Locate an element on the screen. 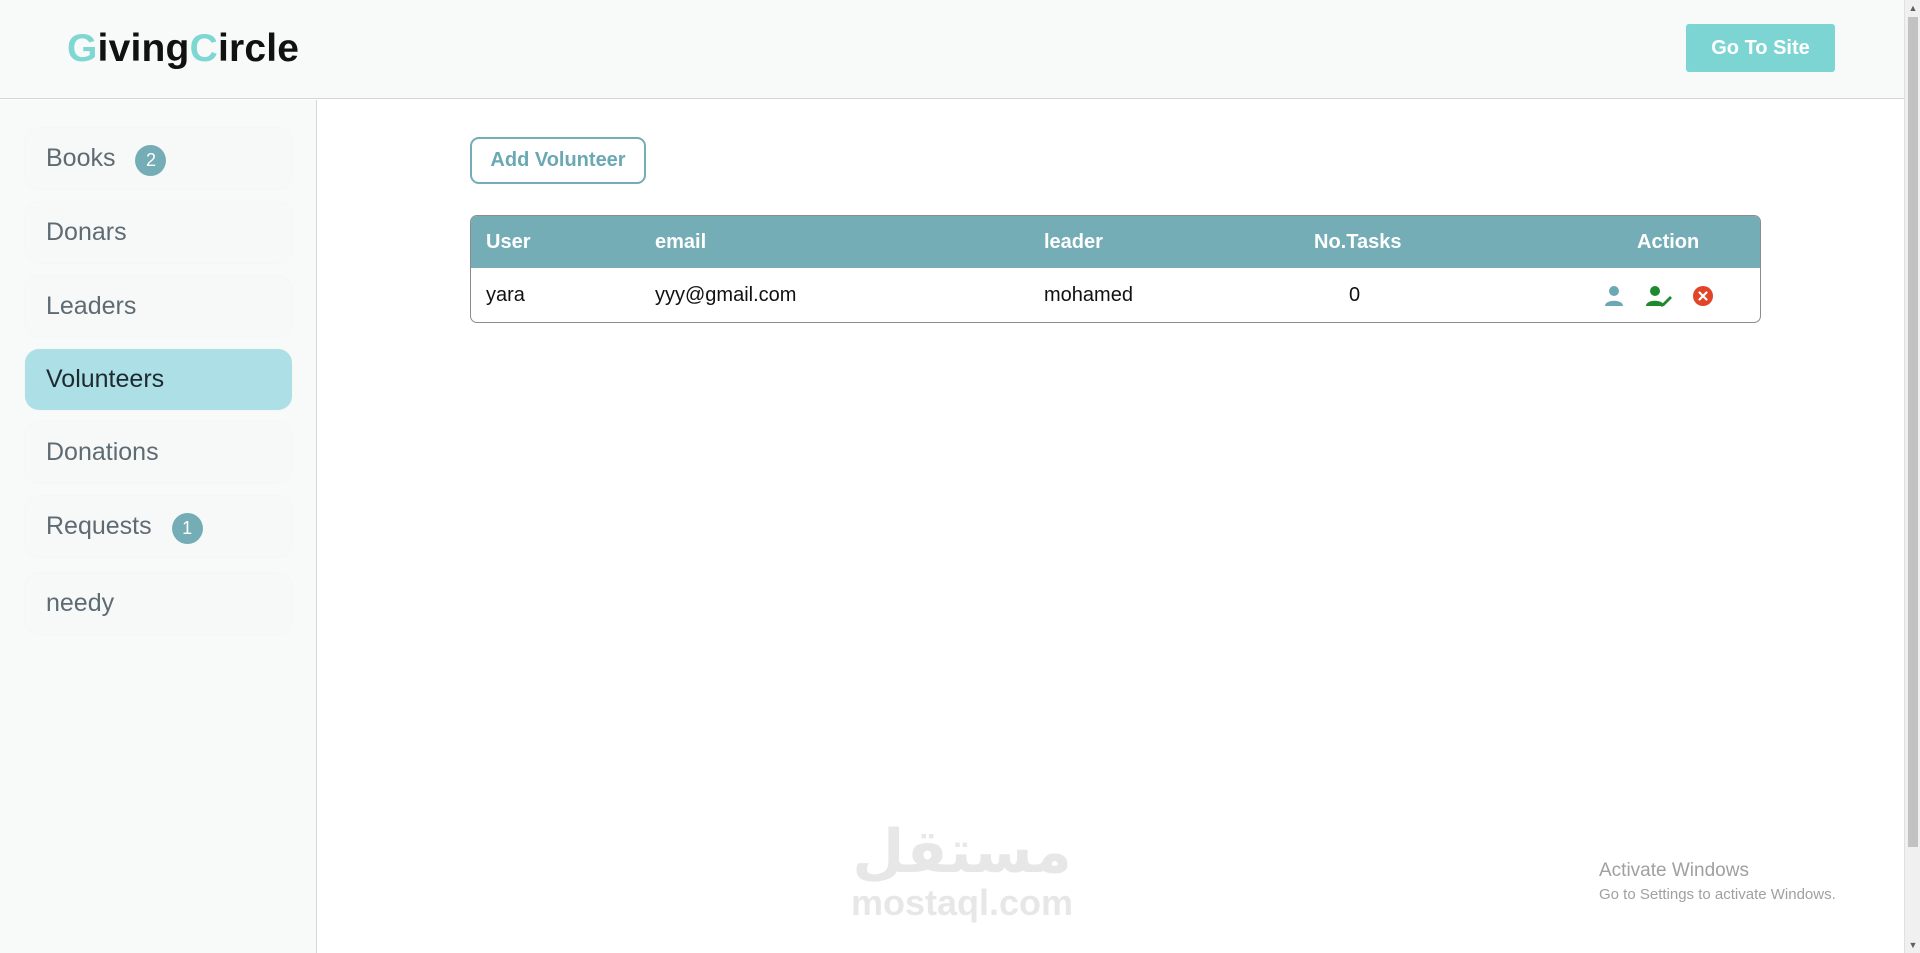 The height and width of the screenshot is (953, 1920). user-edit-icon is located at coordinates (1658, 296).